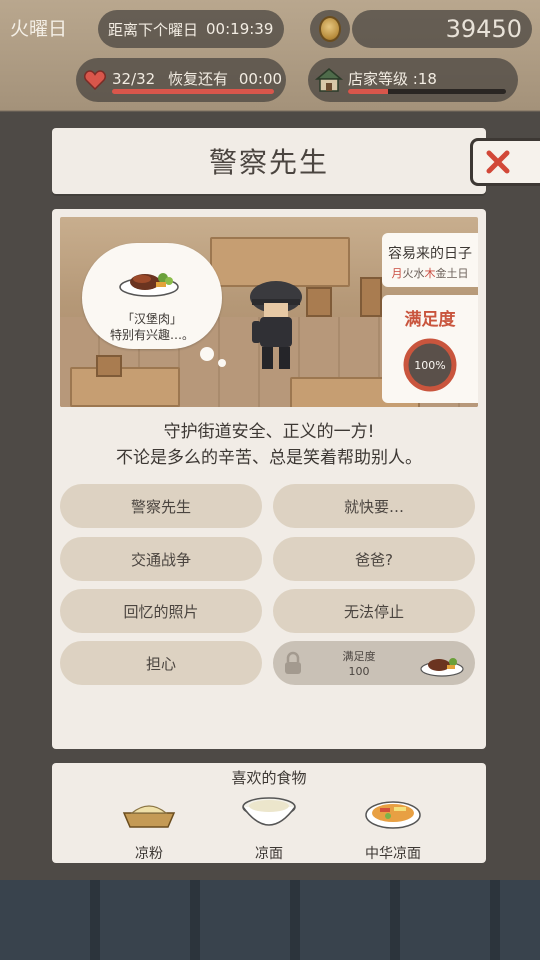  Describe the element at coordinates (240, 29) in the screenshot. I see `countdown-time: 00:19:39` at that location.